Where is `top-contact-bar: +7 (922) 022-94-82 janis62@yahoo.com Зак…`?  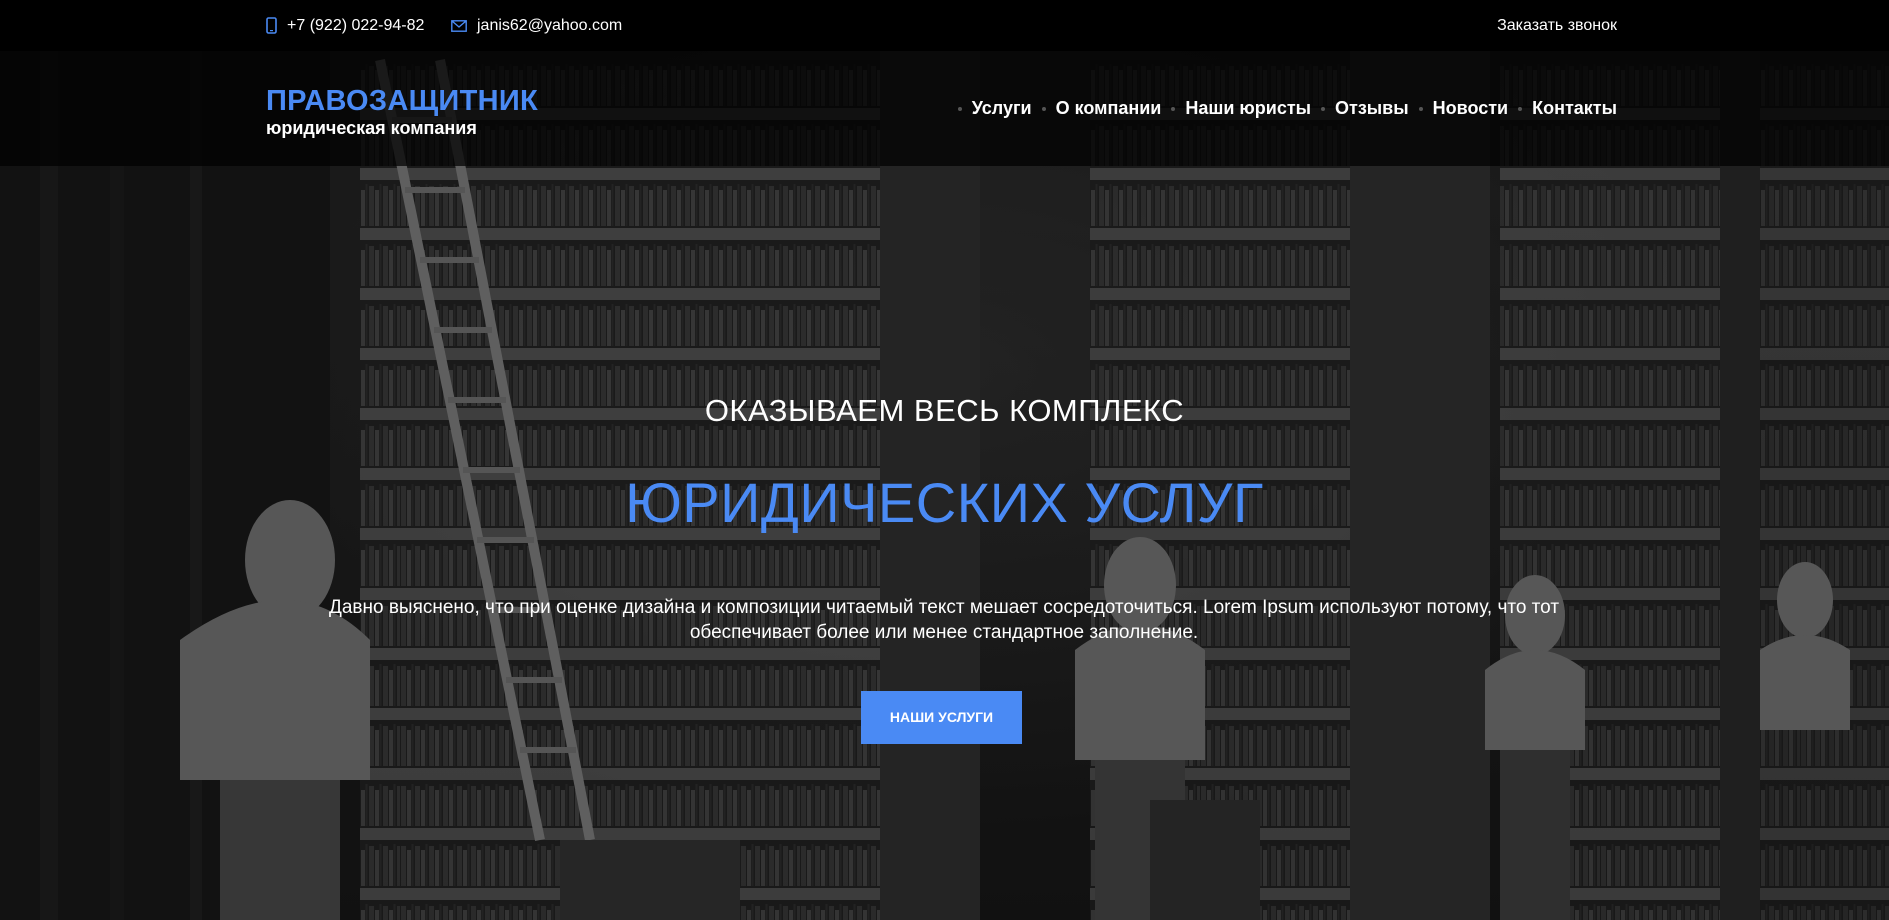 top-contact-bar: +7 (922) 022-94-82 janis62@yahoo.com Зак… is located at coordinates (944, 25).